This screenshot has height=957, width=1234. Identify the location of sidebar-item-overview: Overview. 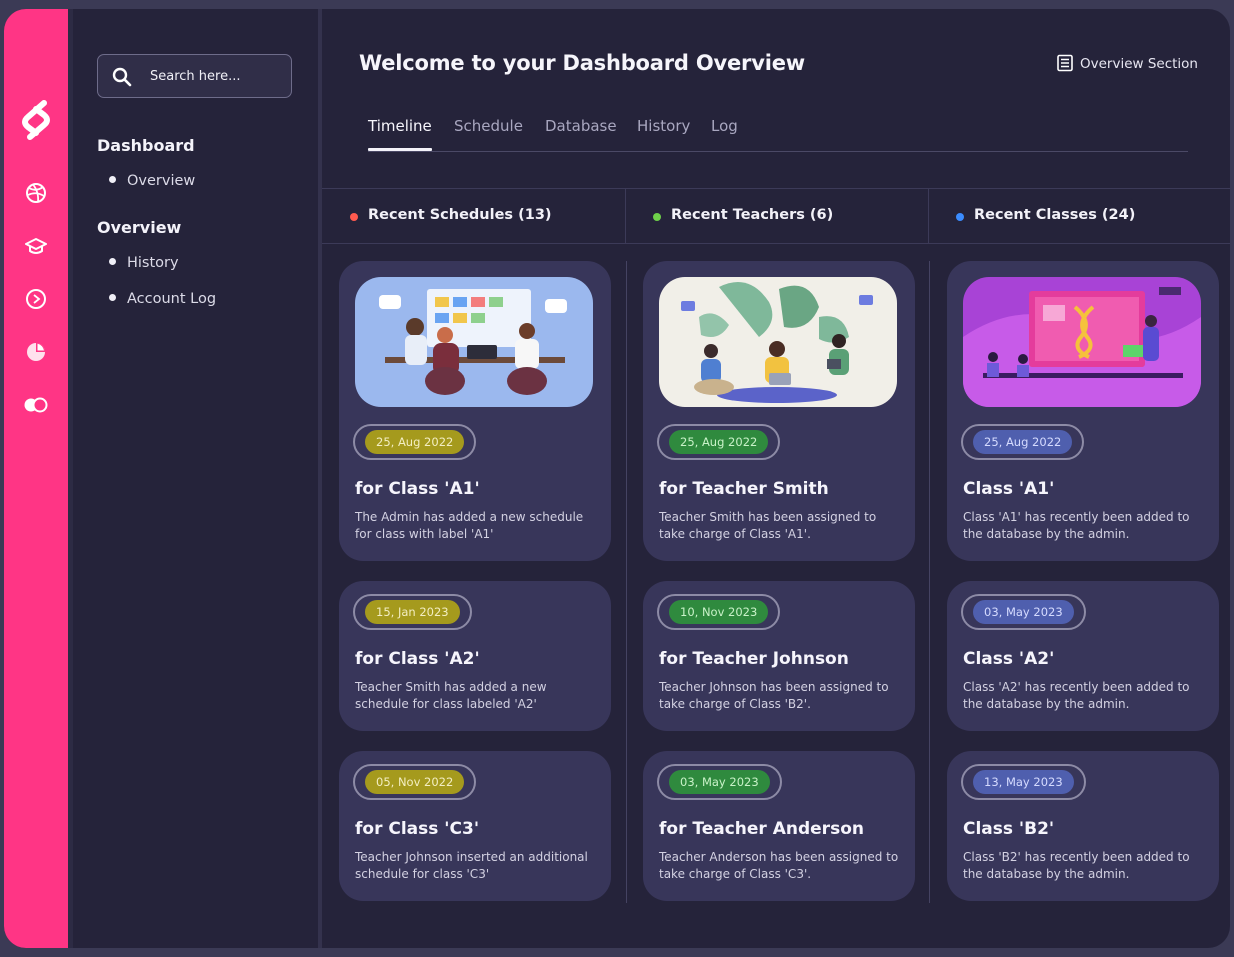
(152, 181).